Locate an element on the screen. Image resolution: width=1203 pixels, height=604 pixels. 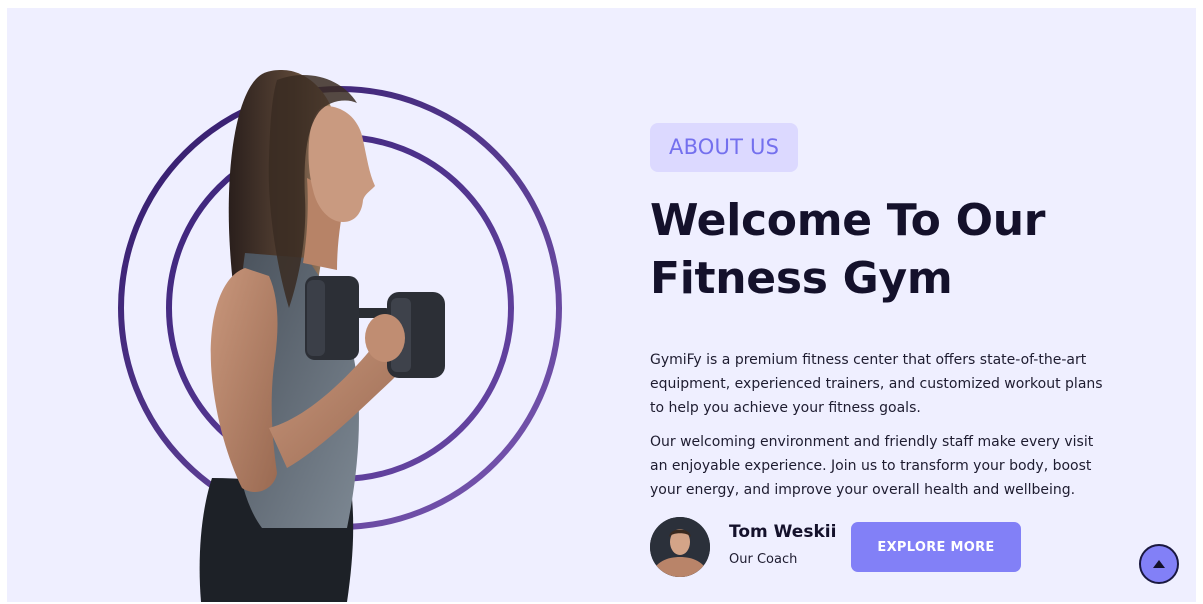
title-line-1: Welcome To Our is located at coordinates (848, 220).